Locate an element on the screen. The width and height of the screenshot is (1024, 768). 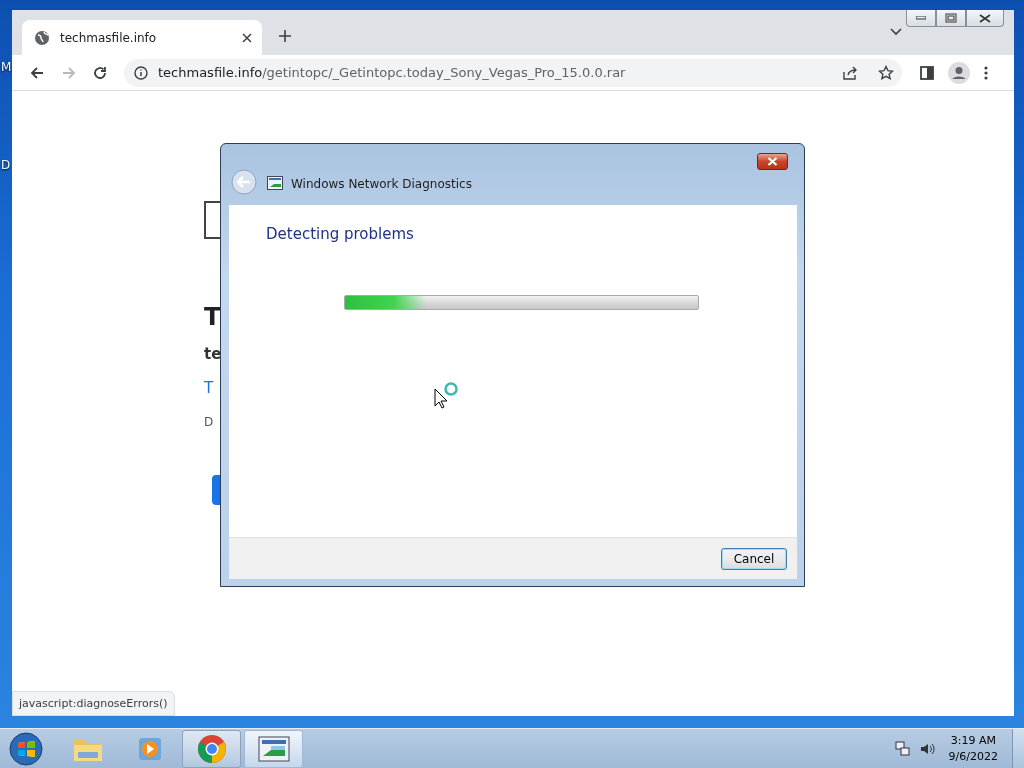
minimize-icon is located at coordinates (921, 18).